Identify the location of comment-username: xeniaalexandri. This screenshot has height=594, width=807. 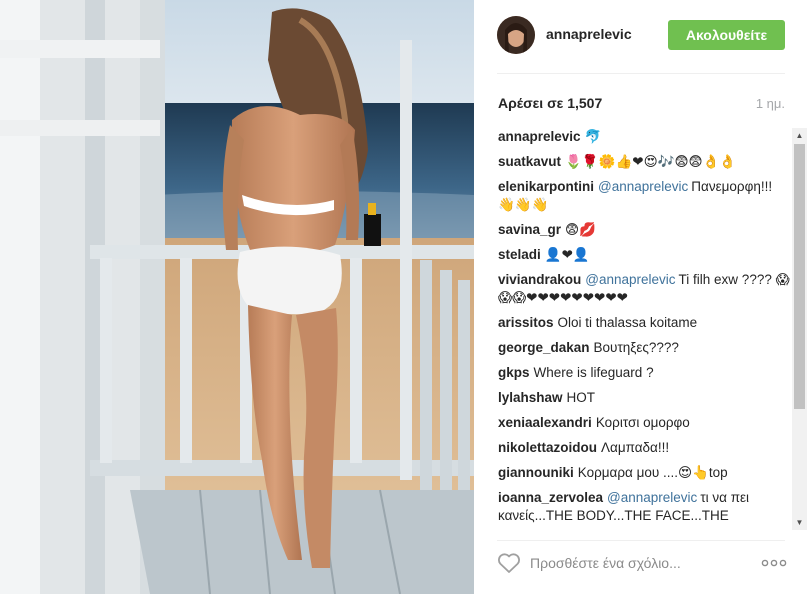
(545, 422).